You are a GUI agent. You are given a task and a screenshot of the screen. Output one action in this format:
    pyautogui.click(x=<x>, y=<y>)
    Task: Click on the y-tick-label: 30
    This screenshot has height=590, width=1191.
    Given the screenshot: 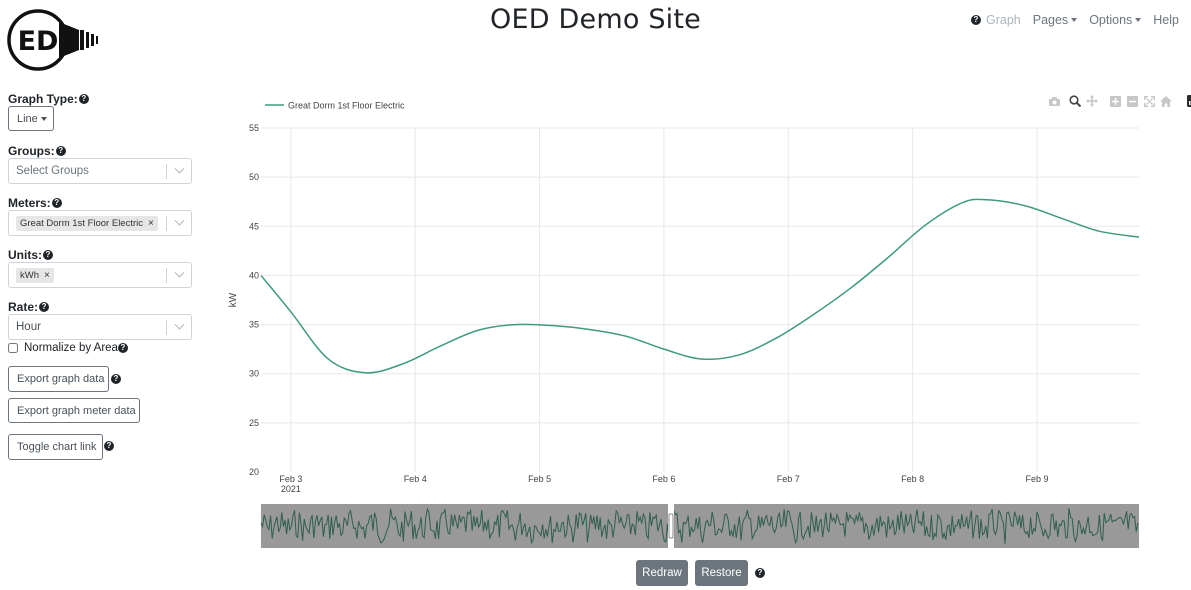 What is the action you would take?
    pyautogui.click(x=254, y=374)
    